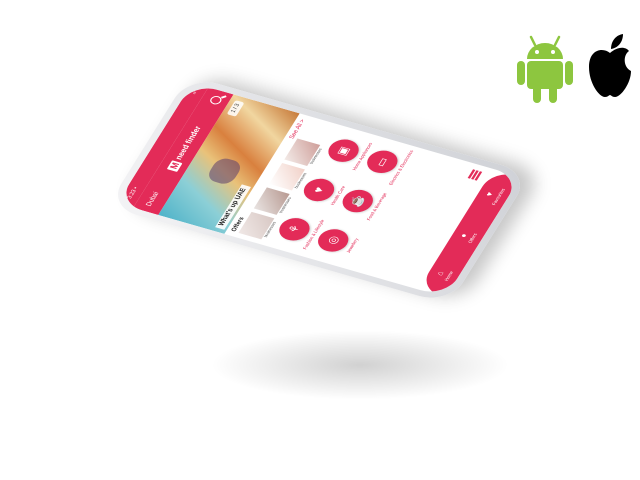  What do you see at coordinates (133, 193) in the screenshot?
I see `status-time: 3:23 •` at bounding box center [133, 193].